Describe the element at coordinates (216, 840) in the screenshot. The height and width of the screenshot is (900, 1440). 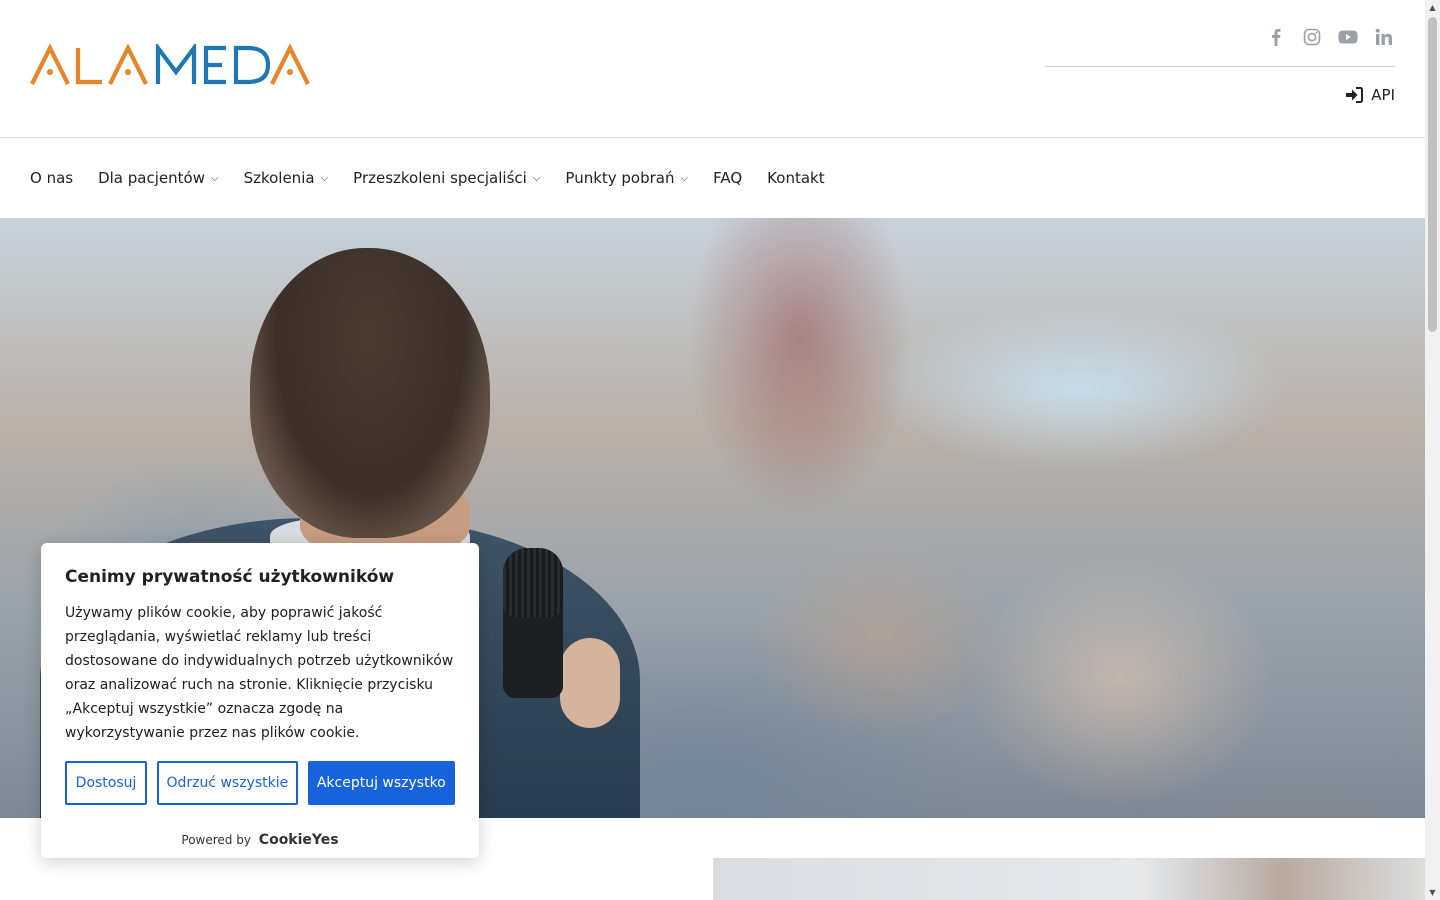
I see `powered-by-label: Powered by` at that location.